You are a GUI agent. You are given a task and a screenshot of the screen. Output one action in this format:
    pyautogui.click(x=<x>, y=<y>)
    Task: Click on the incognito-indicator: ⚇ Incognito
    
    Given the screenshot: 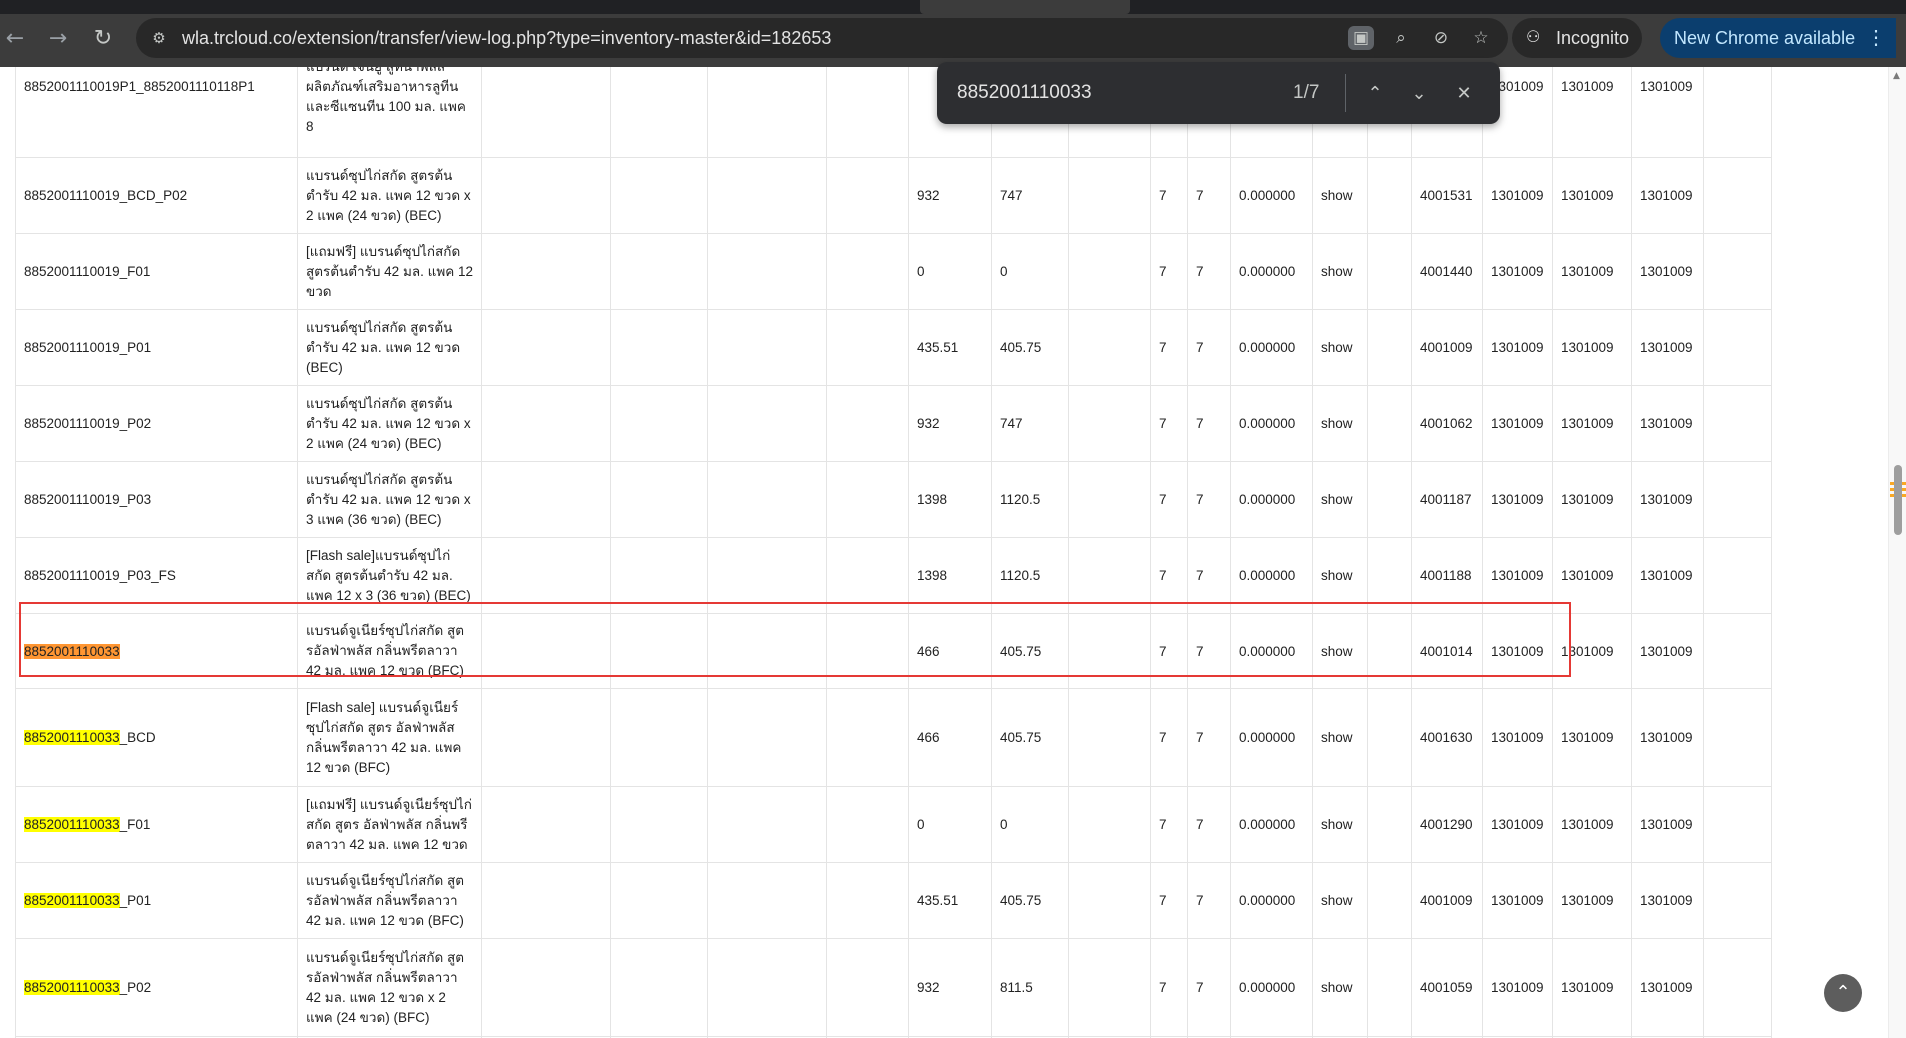 What is the action you would take?
    pyautogui.click(x=1577, y=38)
    